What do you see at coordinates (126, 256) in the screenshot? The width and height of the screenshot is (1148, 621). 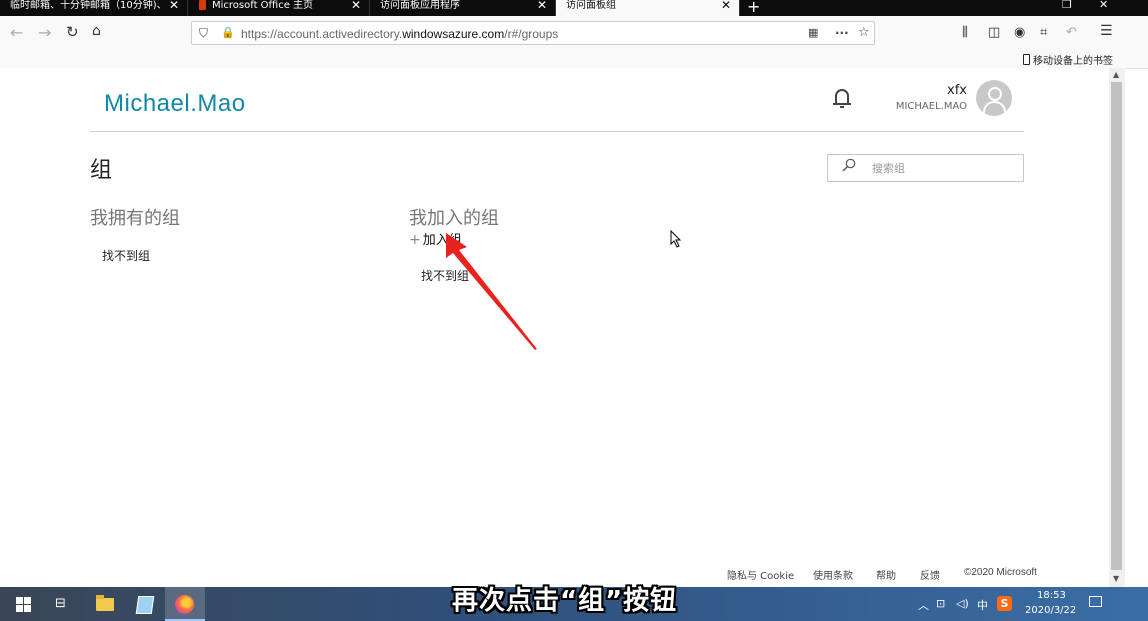 I see `owned-groups-empty: 找不到组` at bounding box center [126, 256].